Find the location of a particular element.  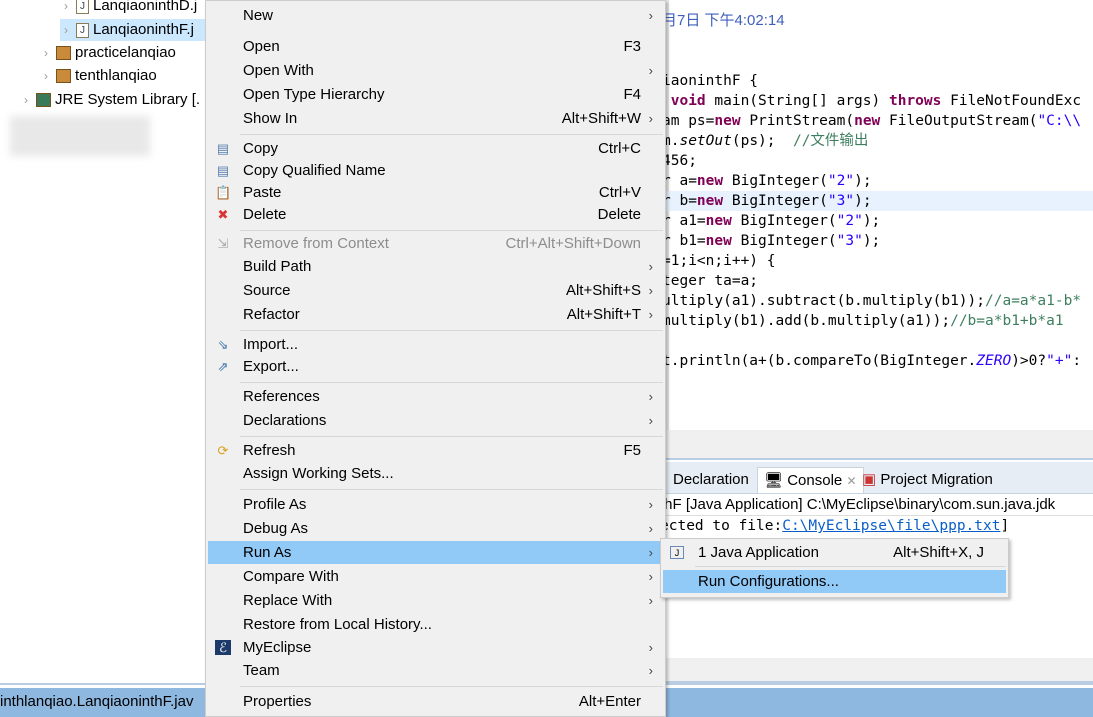

menu-item-shortcut: F3 is located at coordinates (632, 46).